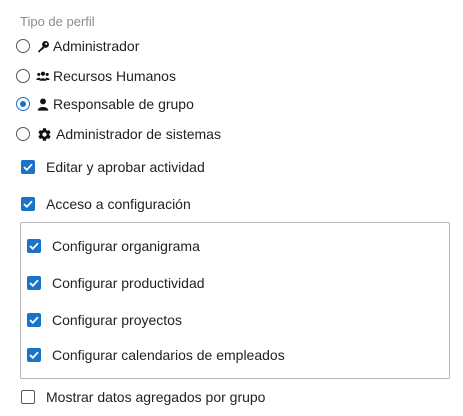 Image resolution: width=463 pixels, height=416 pixels. Describe the element at coordinates (168, 355) in the screenshot. I see `checkbox-label: Configurar calendarios de empleados` at that location.